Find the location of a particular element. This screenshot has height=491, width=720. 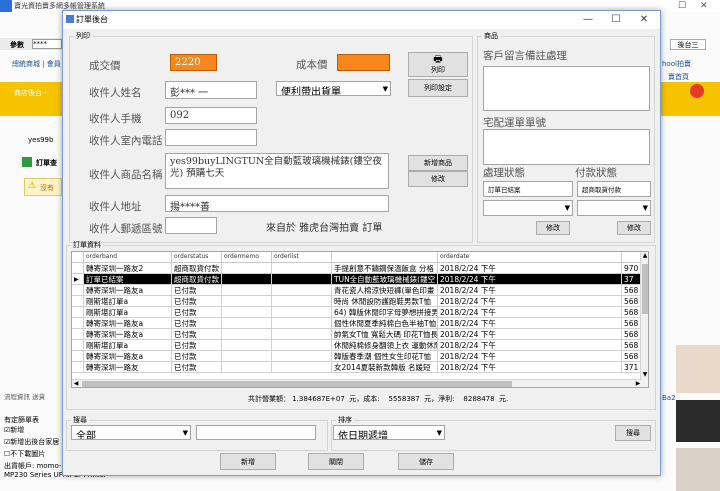

background-close-icon: ✕ is located at coordinates (707, 6).